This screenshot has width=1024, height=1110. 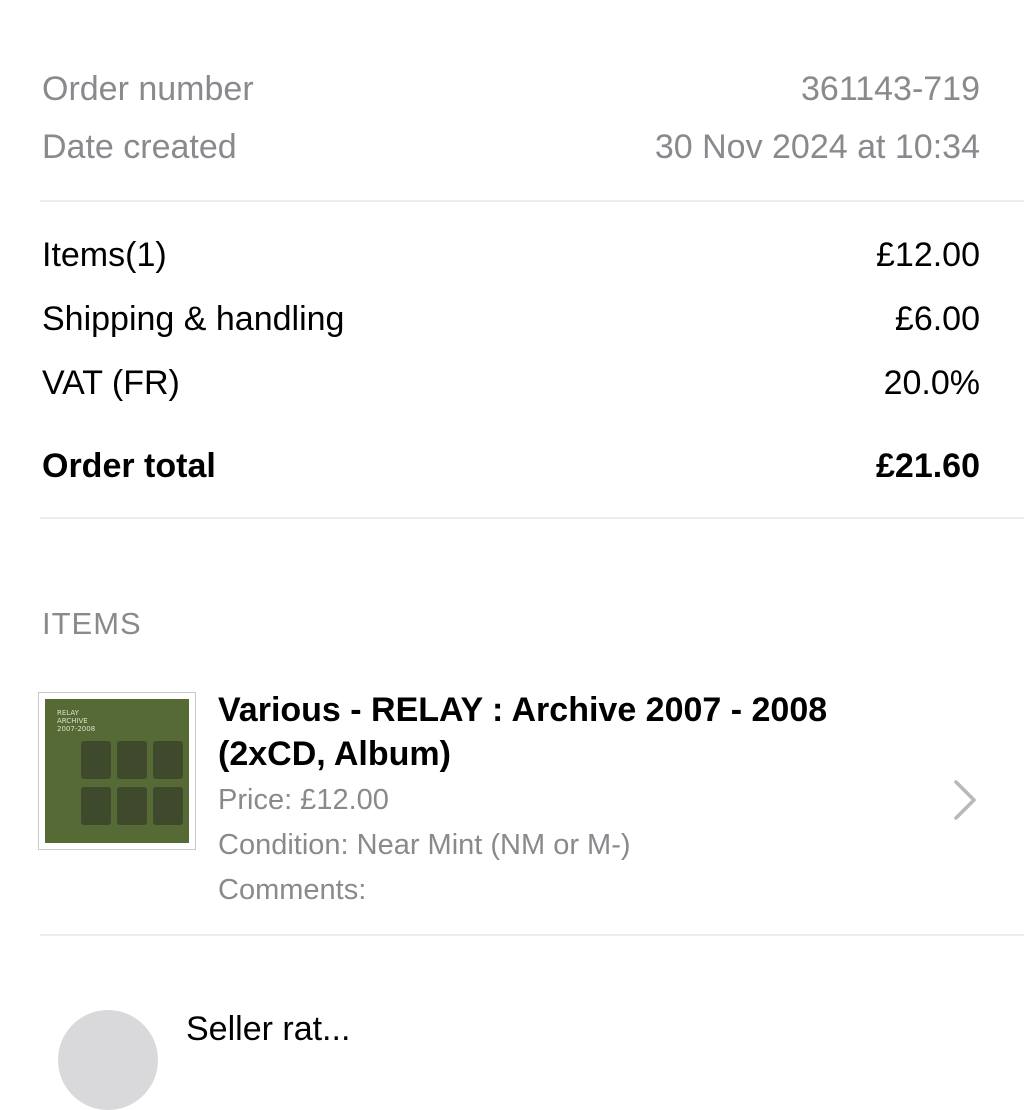 What do you see at coordinates (928, 465) in the screenshot?
I see `order-total-value: £21.60` at bounding box center [928, 465].